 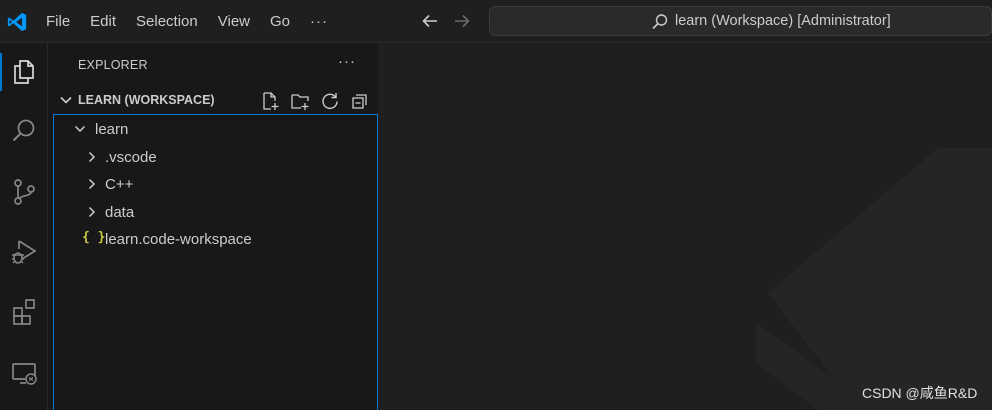 I want to click on arrow-right-icon, so click(x=462, y=21).